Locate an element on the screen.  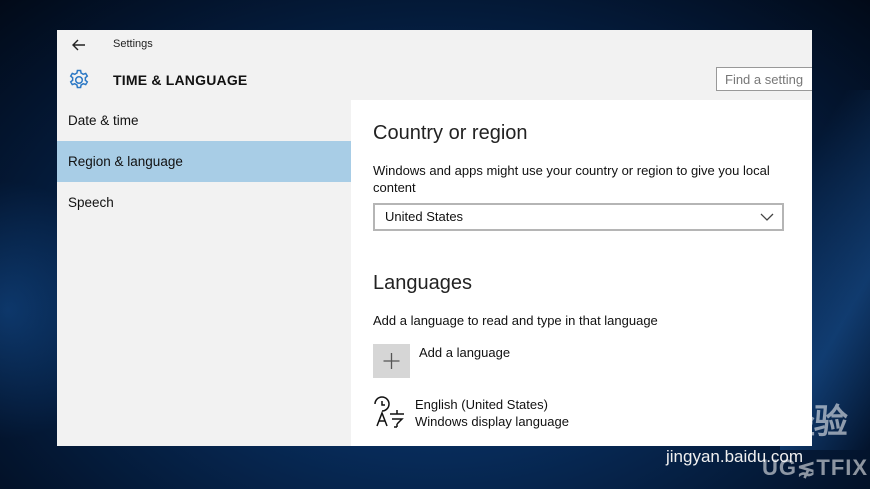
sidebar-item-region-language: Region & language is located at coordinates (204, 161).